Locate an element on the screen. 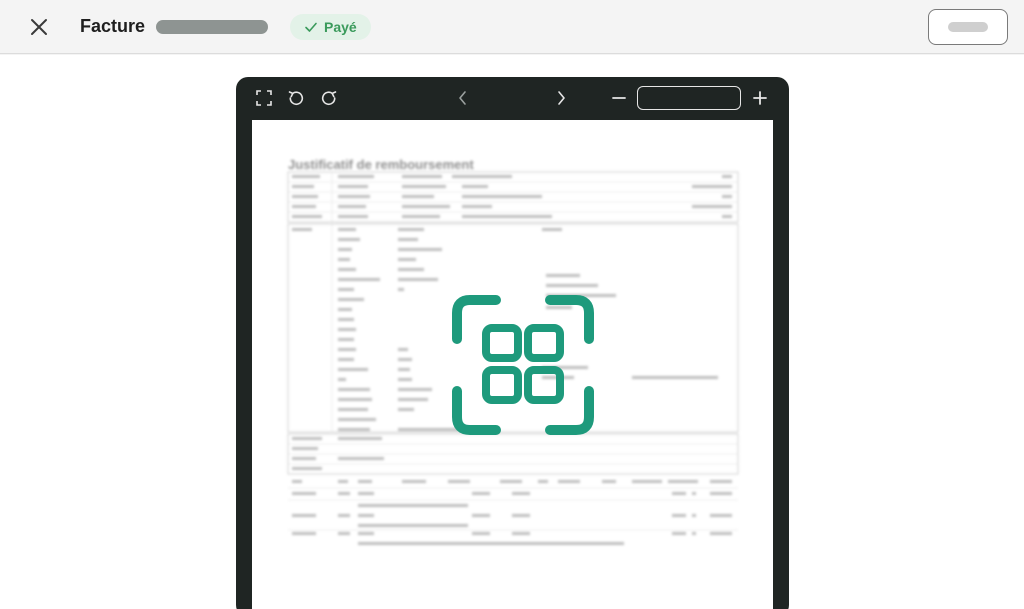  rotate-left-icon is located at coordinates (296, 98).